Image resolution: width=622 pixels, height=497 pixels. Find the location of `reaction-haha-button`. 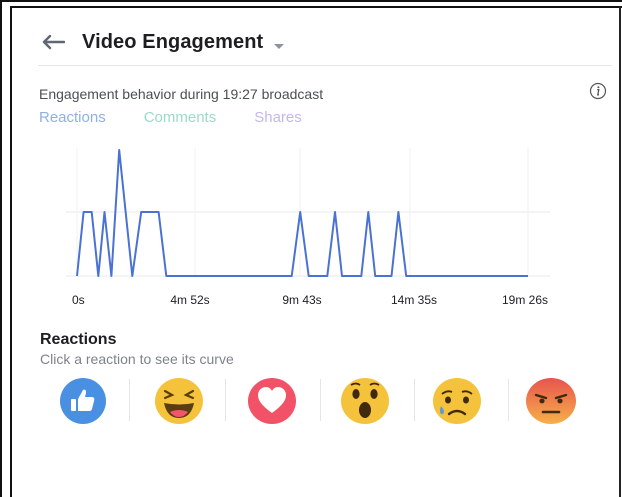

reaction-haha-button is located at coordinates (179, 401).